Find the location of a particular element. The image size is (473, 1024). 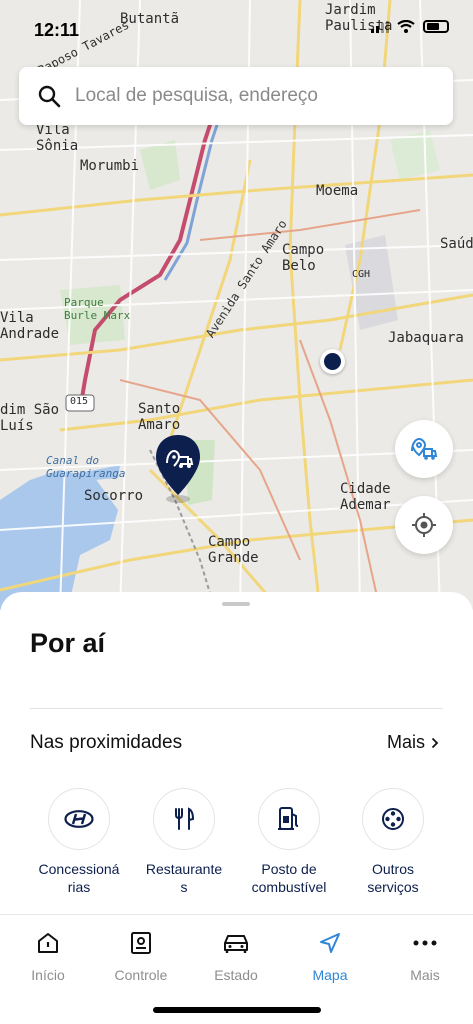

vehicle-pin-icon is located at coordinates (424, 448).